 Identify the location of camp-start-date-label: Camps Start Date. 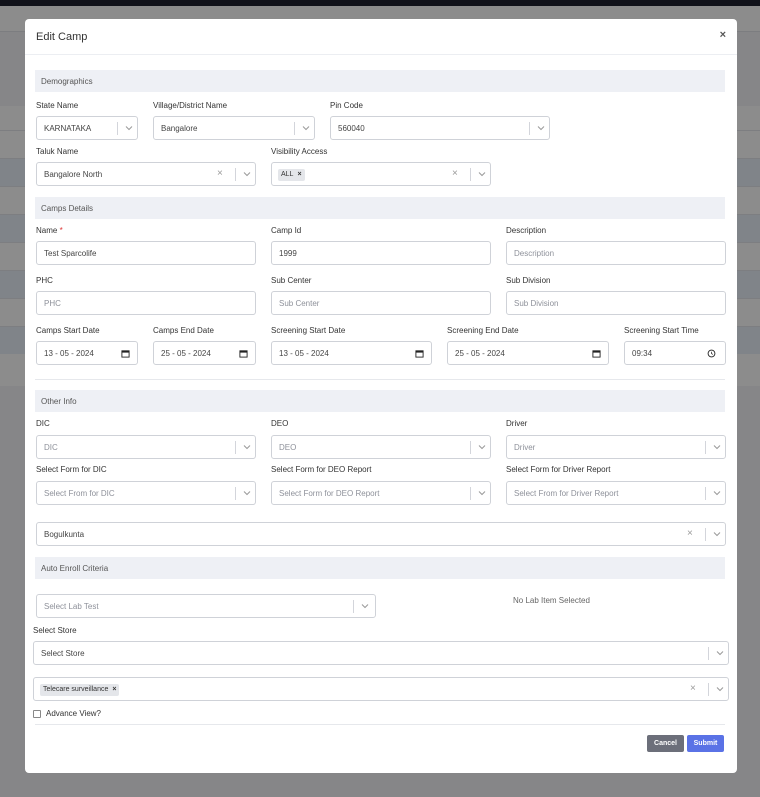
(68, 330).